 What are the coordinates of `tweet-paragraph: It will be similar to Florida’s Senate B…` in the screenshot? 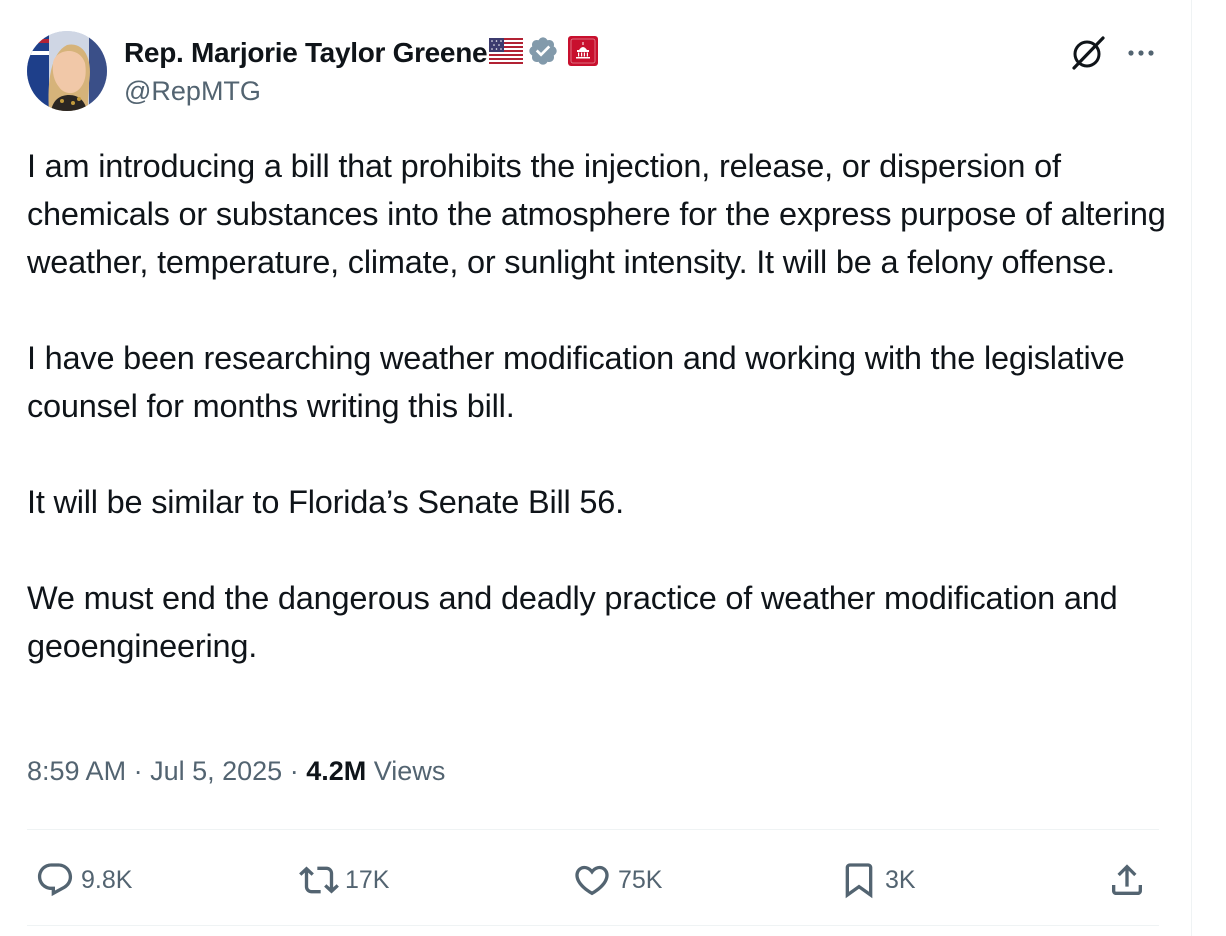 It's located at (325, 502).